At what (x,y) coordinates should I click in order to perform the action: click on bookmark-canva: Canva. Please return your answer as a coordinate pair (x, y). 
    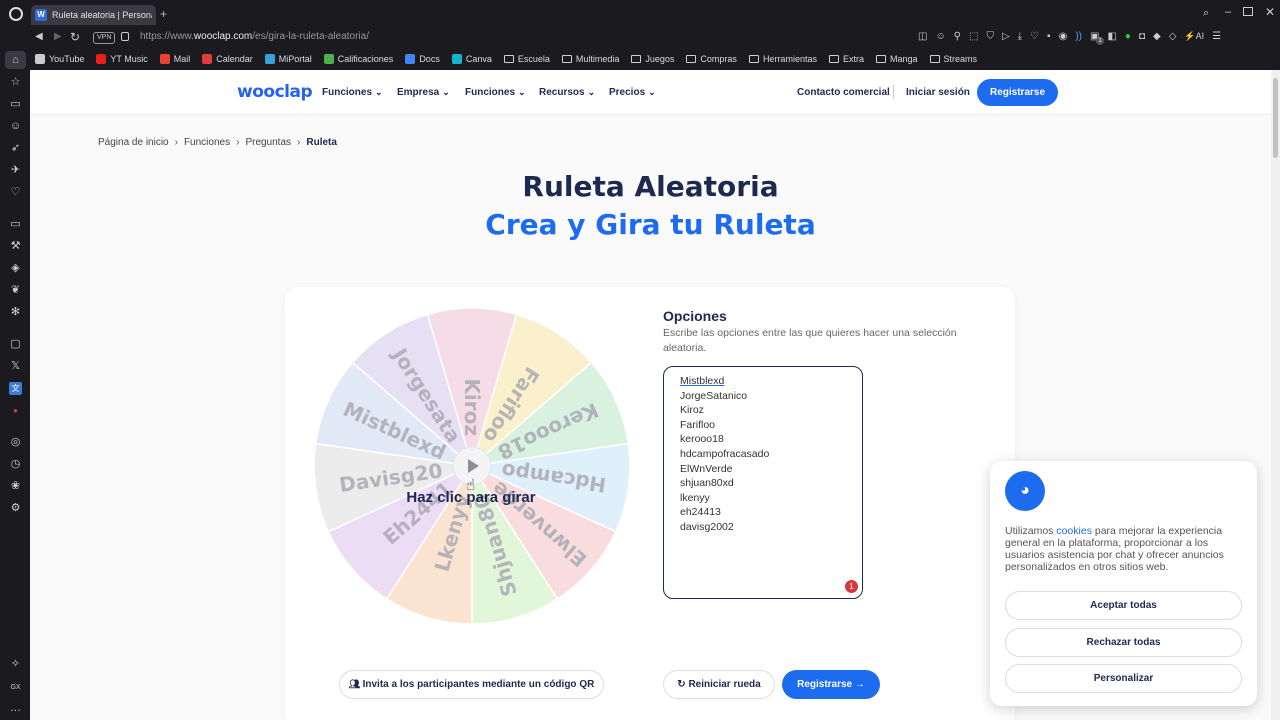
    Looking at the image, I should click on (471, 58).